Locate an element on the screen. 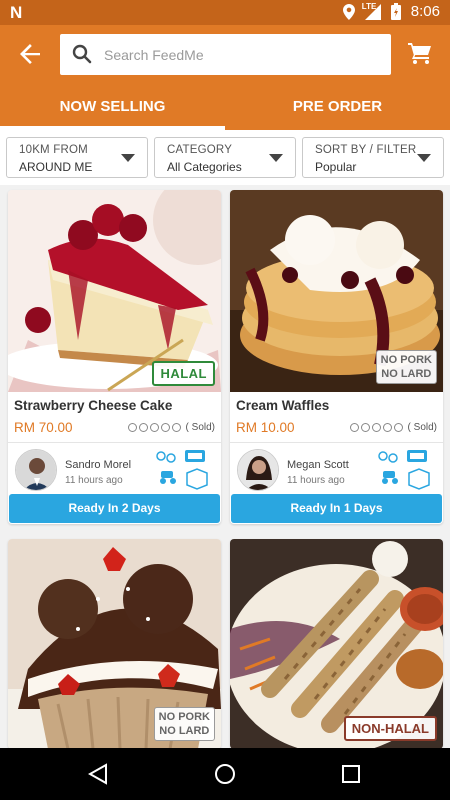  non-halal-badge: NON-HALAL is located at coordinates (390, 728).